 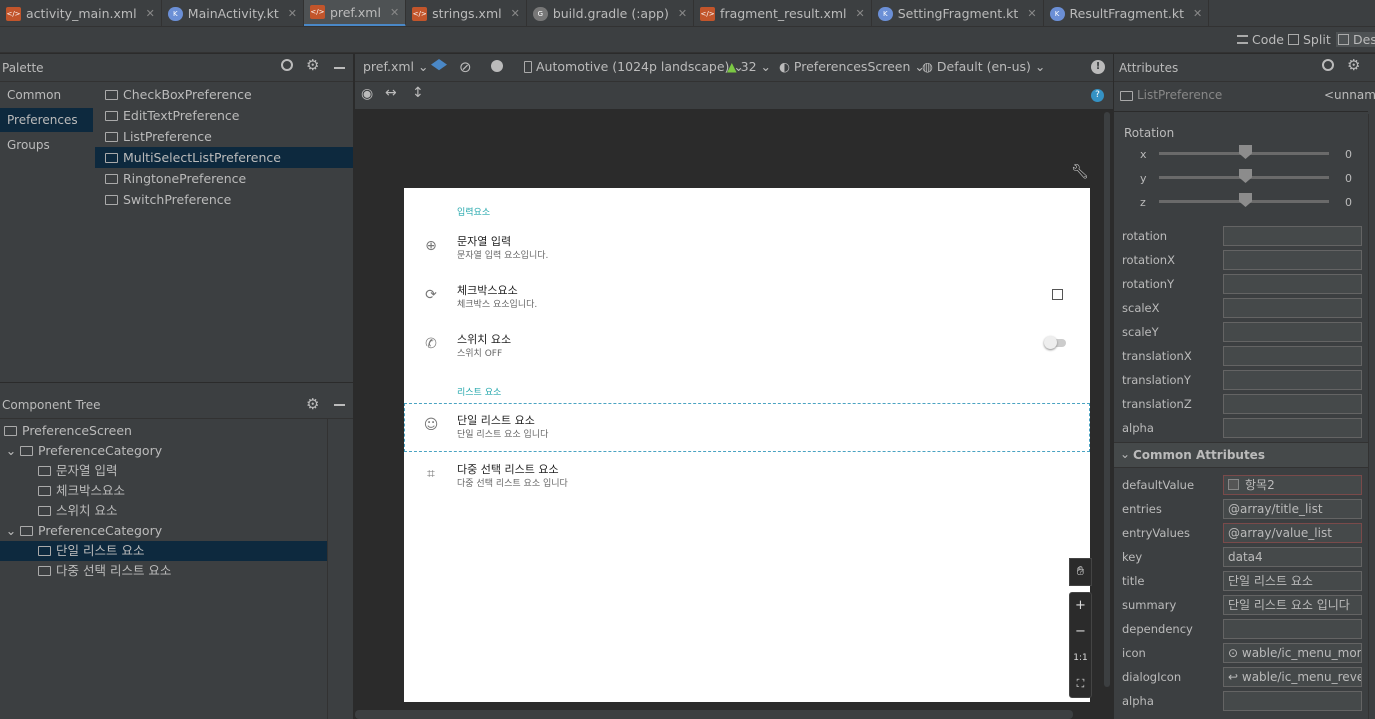 What do you see at coordinates (747, 249) in the screenshot?
I see `preference-row: ⊕ 문자열 입력 문자열 입력 요소입니다.` at bounding box center [747, 249].